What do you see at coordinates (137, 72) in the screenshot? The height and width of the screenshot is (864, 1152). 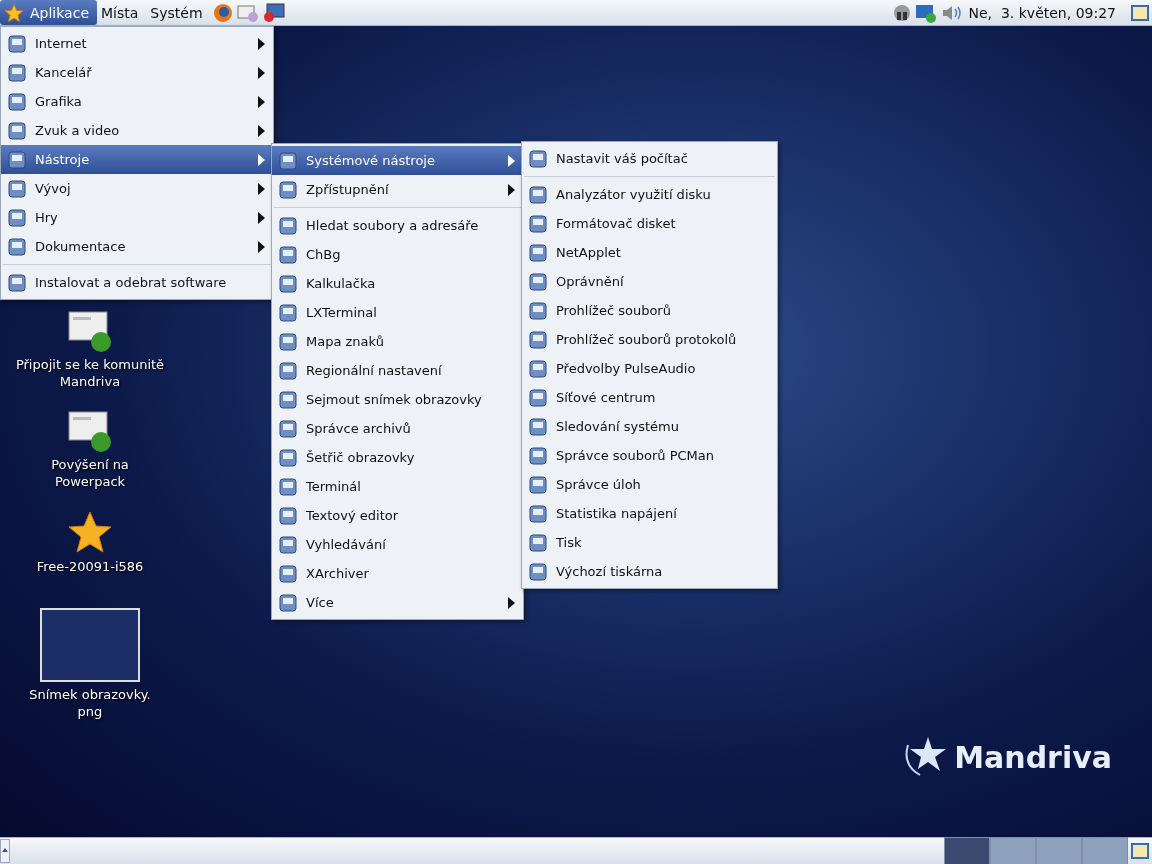 I see `menu-item: Kancelář` at bounding box center [137, 72].